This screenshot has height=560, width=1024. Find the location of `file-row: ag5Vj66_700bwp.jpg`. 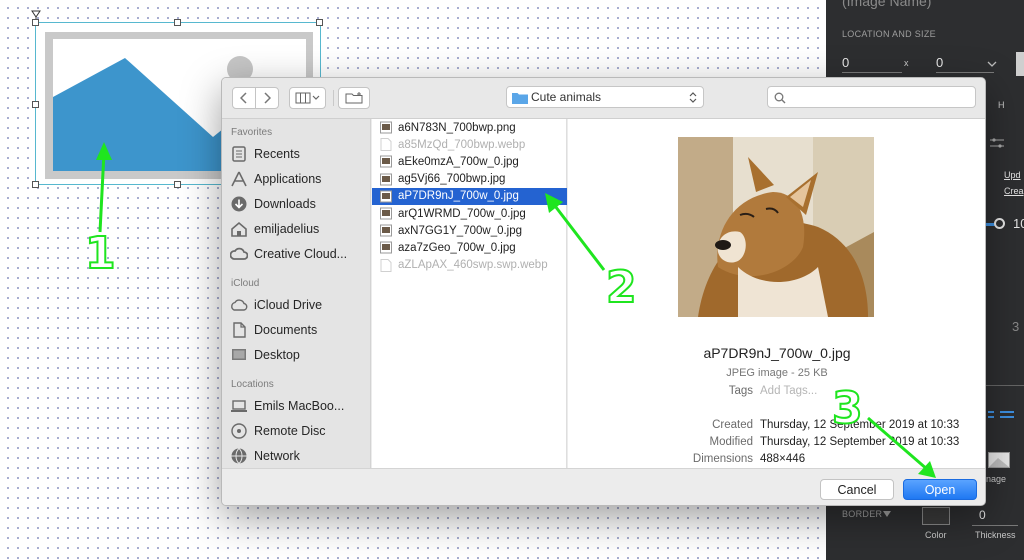

file-row: ag5Vj66_700bwp.jpg is located at coordinates (469, 179).